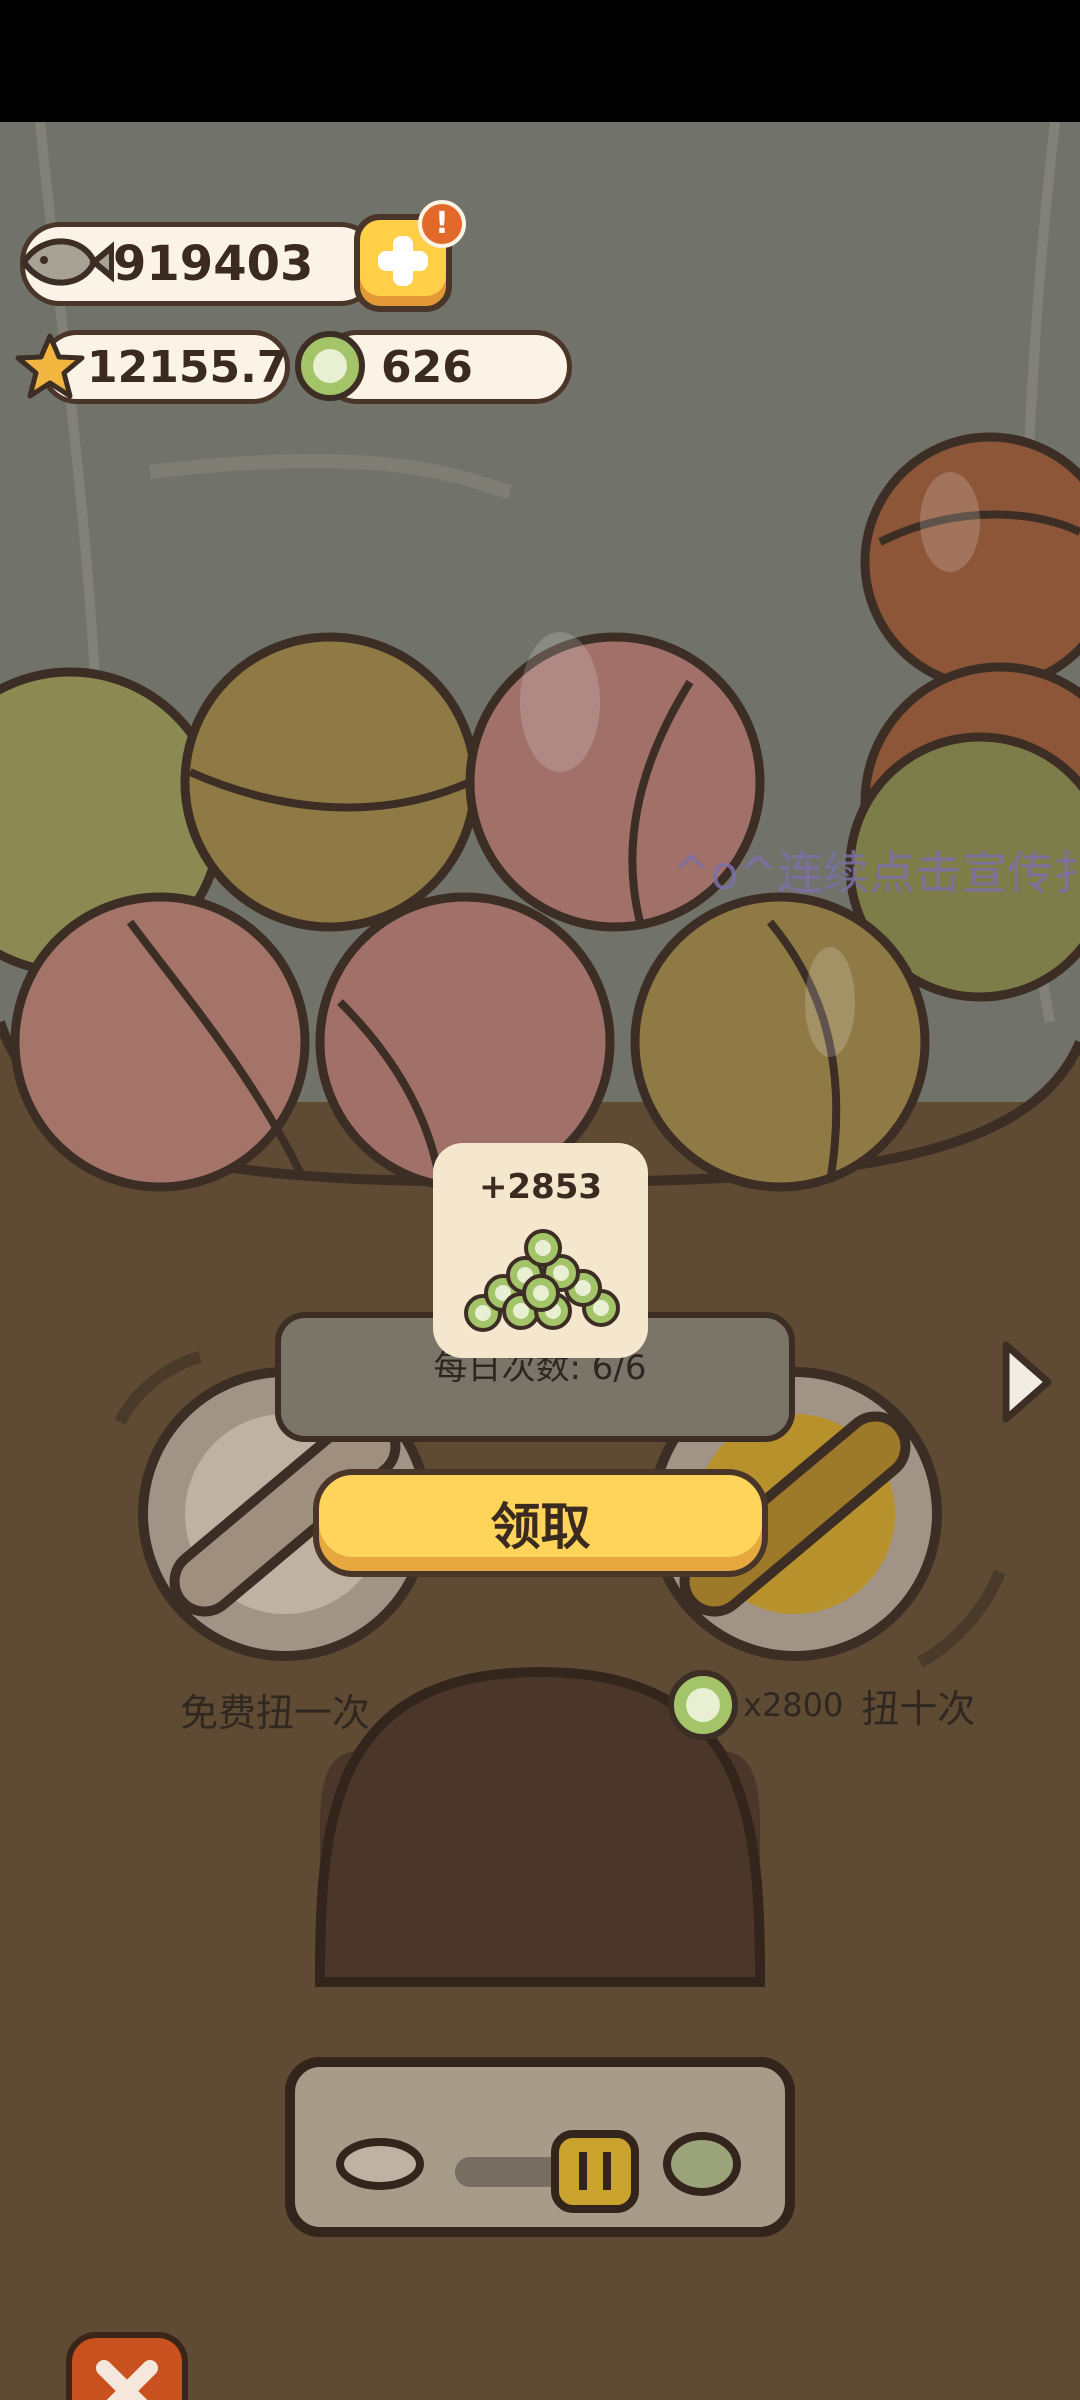  I want to click on coin-pile-icon, so click(542, 1280).